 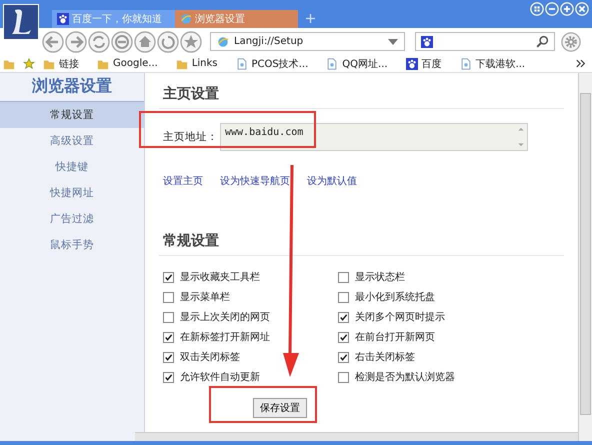 I want to click on address-field: Langji://Setup, so click(x=307, y=41).